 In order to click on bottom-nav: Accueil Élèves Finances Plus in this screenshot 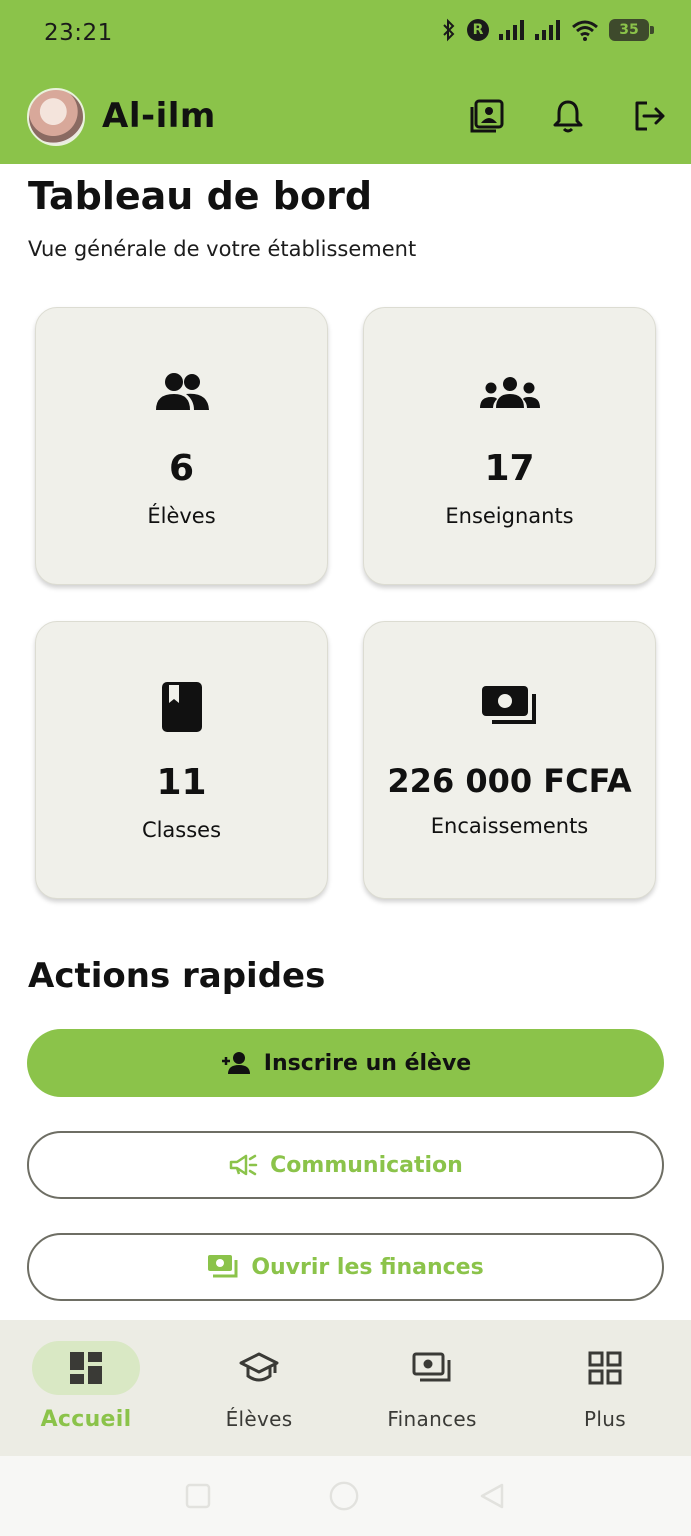, I will do `click(345, 1388)`.